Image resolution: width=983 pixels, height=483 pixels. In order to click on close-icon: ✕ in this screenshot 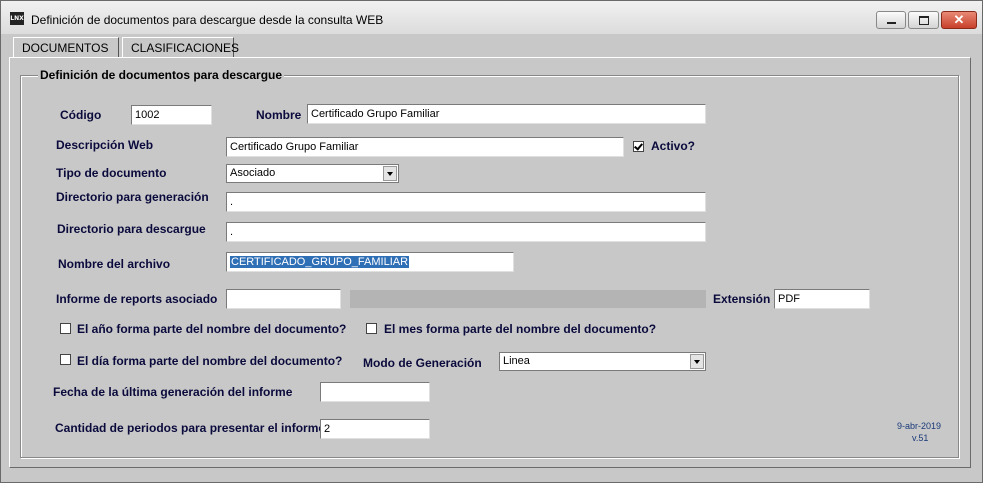, I will do `click(959, 19)`.